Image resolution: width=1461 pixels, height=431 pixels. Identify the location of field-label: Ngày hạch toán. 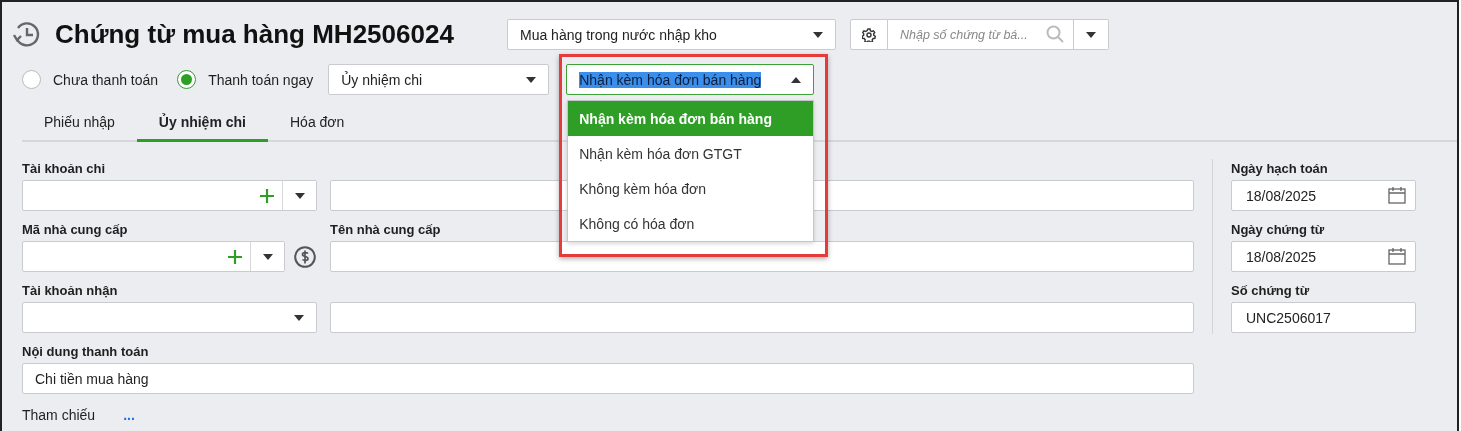
(1279, 169).